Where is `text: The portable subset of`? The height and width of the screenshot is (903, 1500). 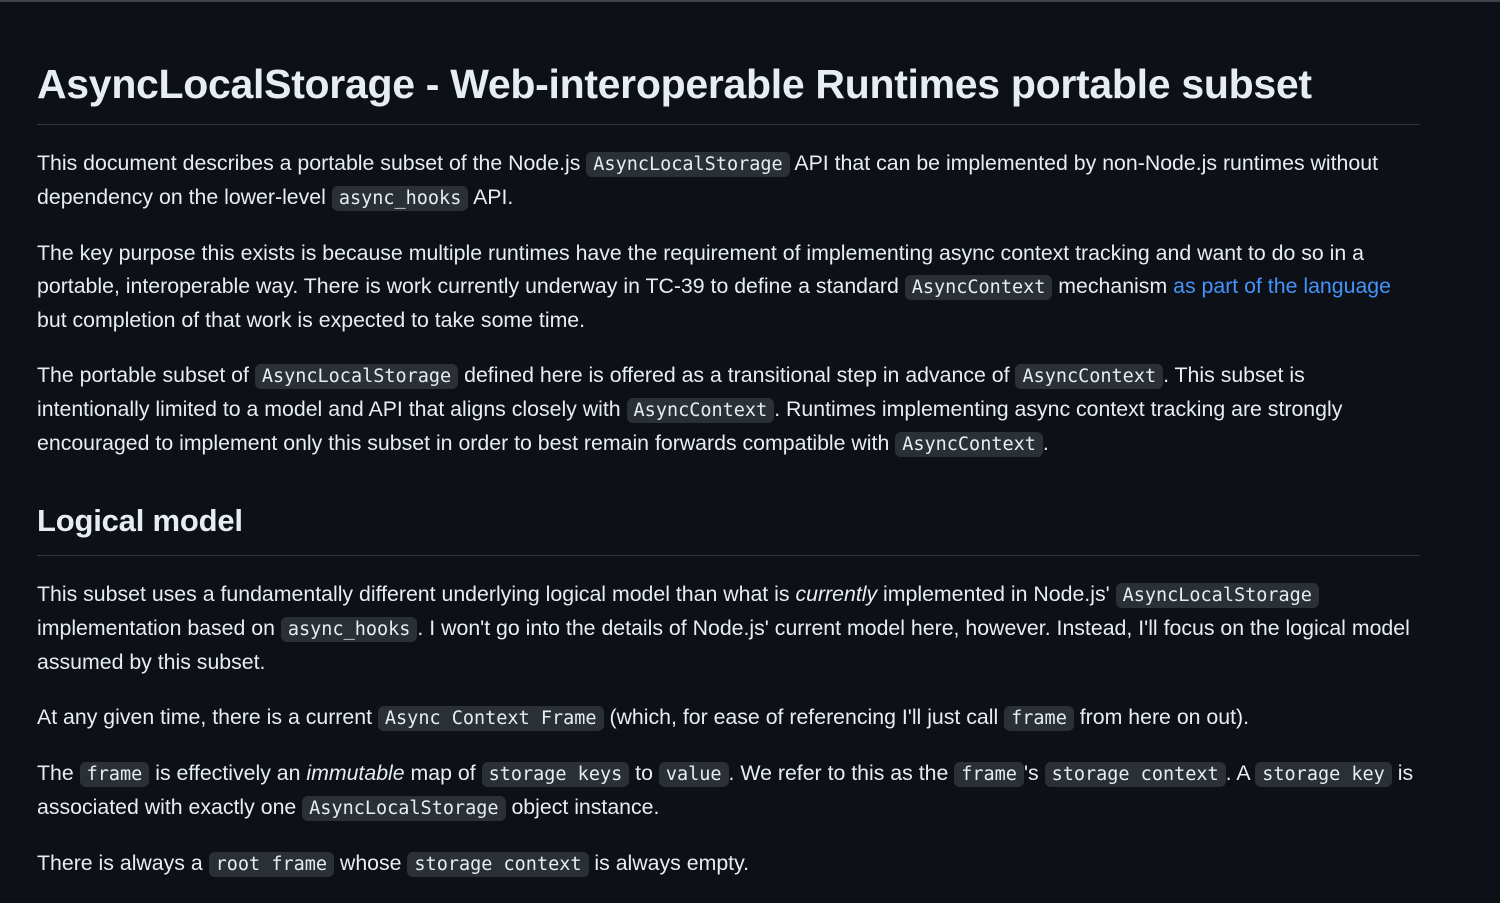
text: The portable subset of is located at coordinates (146, 375).